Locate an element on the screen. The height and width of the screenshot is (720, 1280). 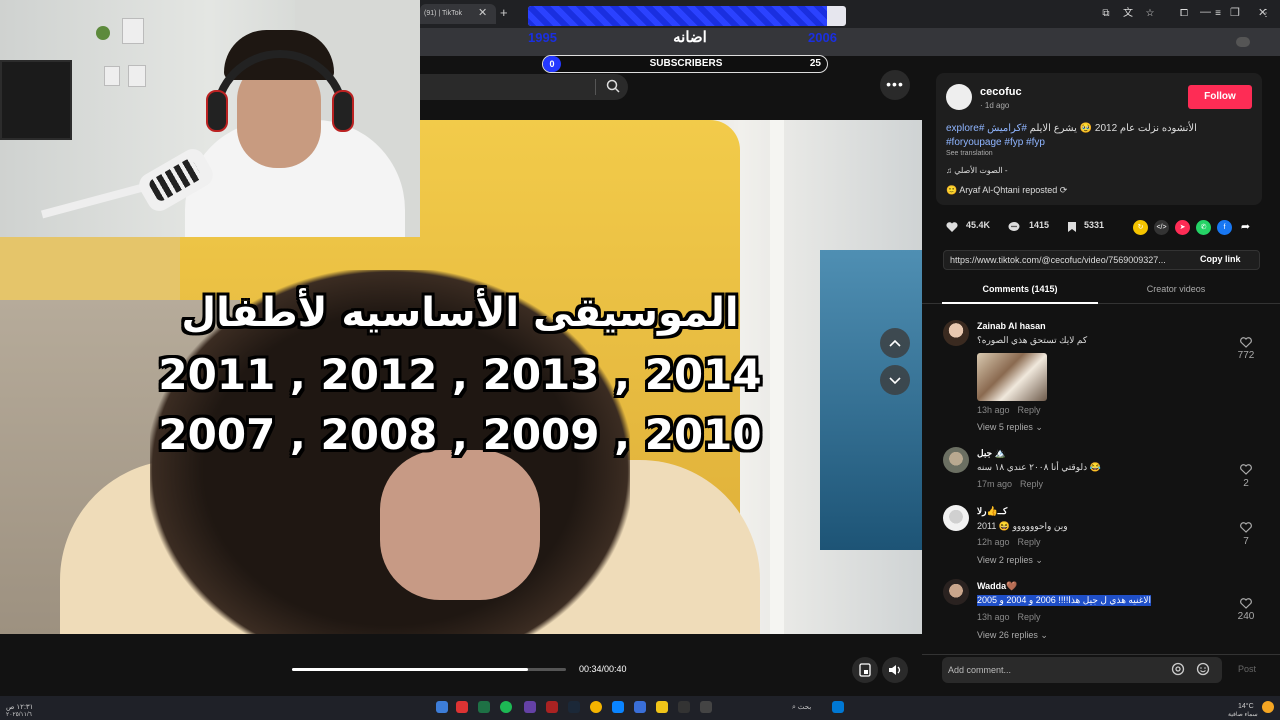
comment-username: Wadda🤎 is located at coordinates (997, 586).